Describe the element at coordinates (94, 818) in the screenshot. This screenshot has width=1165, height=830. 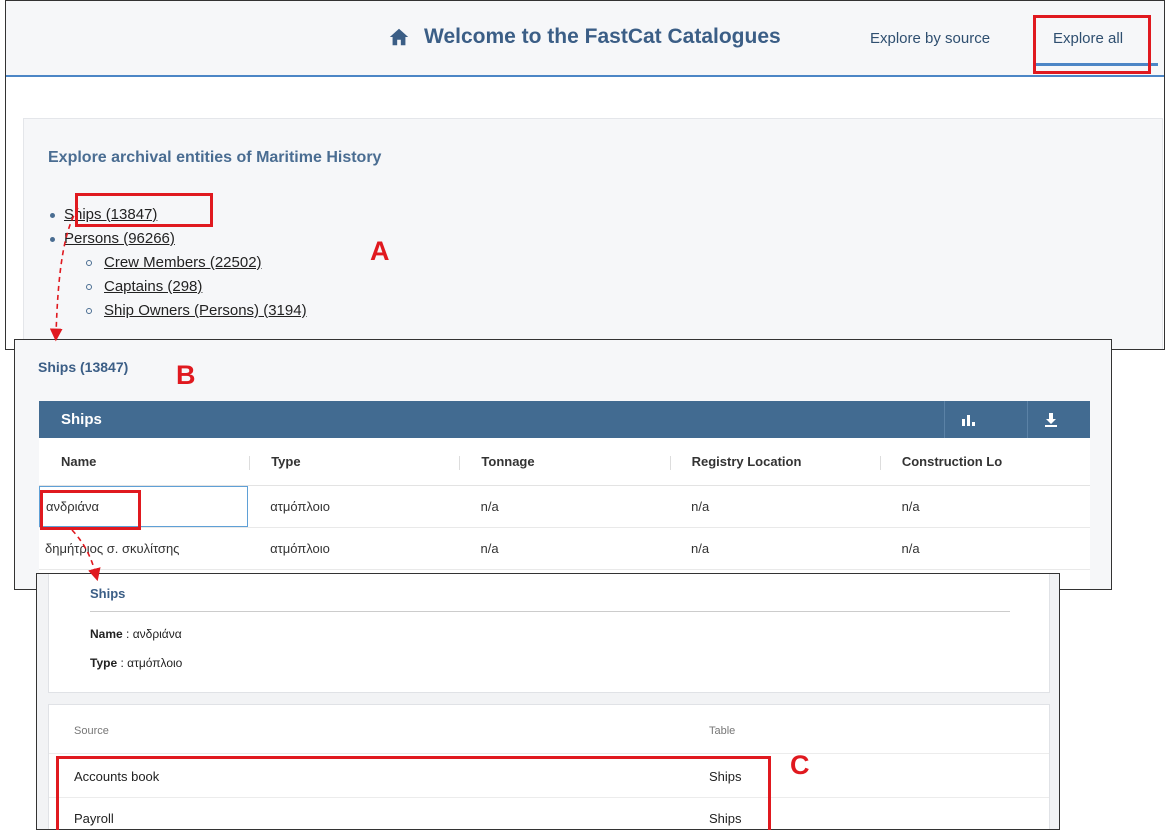
I see `source-payroll: Payroll` at that location.